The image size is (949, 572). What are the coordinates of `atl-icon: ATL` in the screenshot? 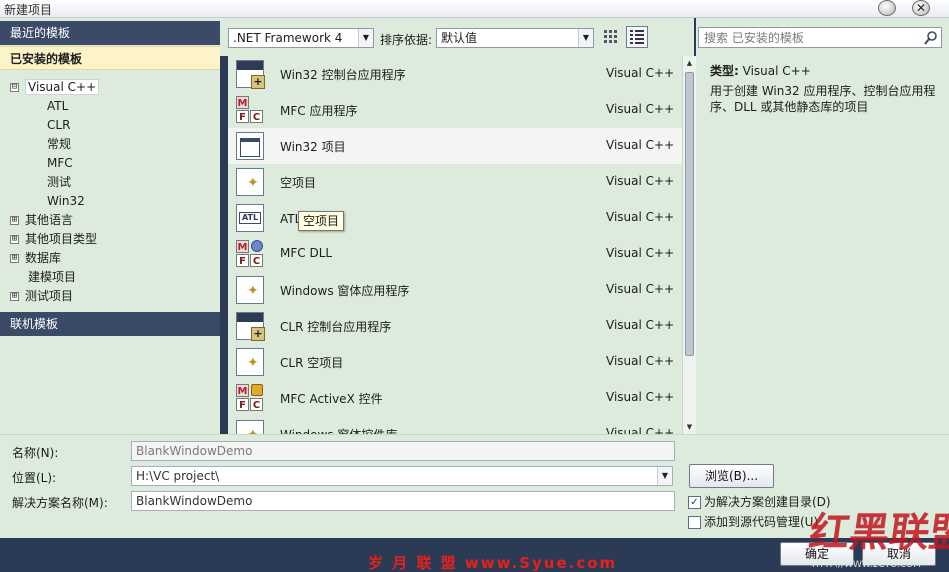 It's located at (250, 218).